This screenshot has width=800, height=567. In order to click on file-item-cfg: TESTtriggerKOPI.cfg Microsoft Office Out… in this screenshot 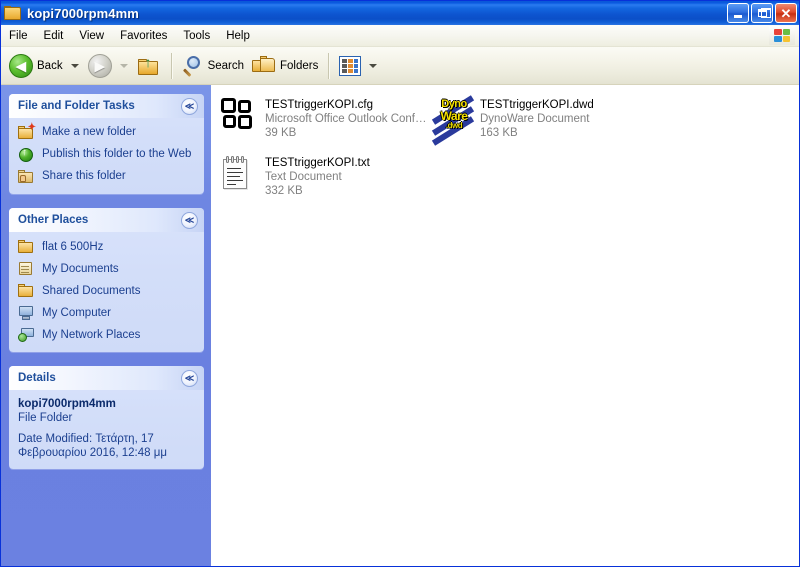, I will do `click(324, 122)`.